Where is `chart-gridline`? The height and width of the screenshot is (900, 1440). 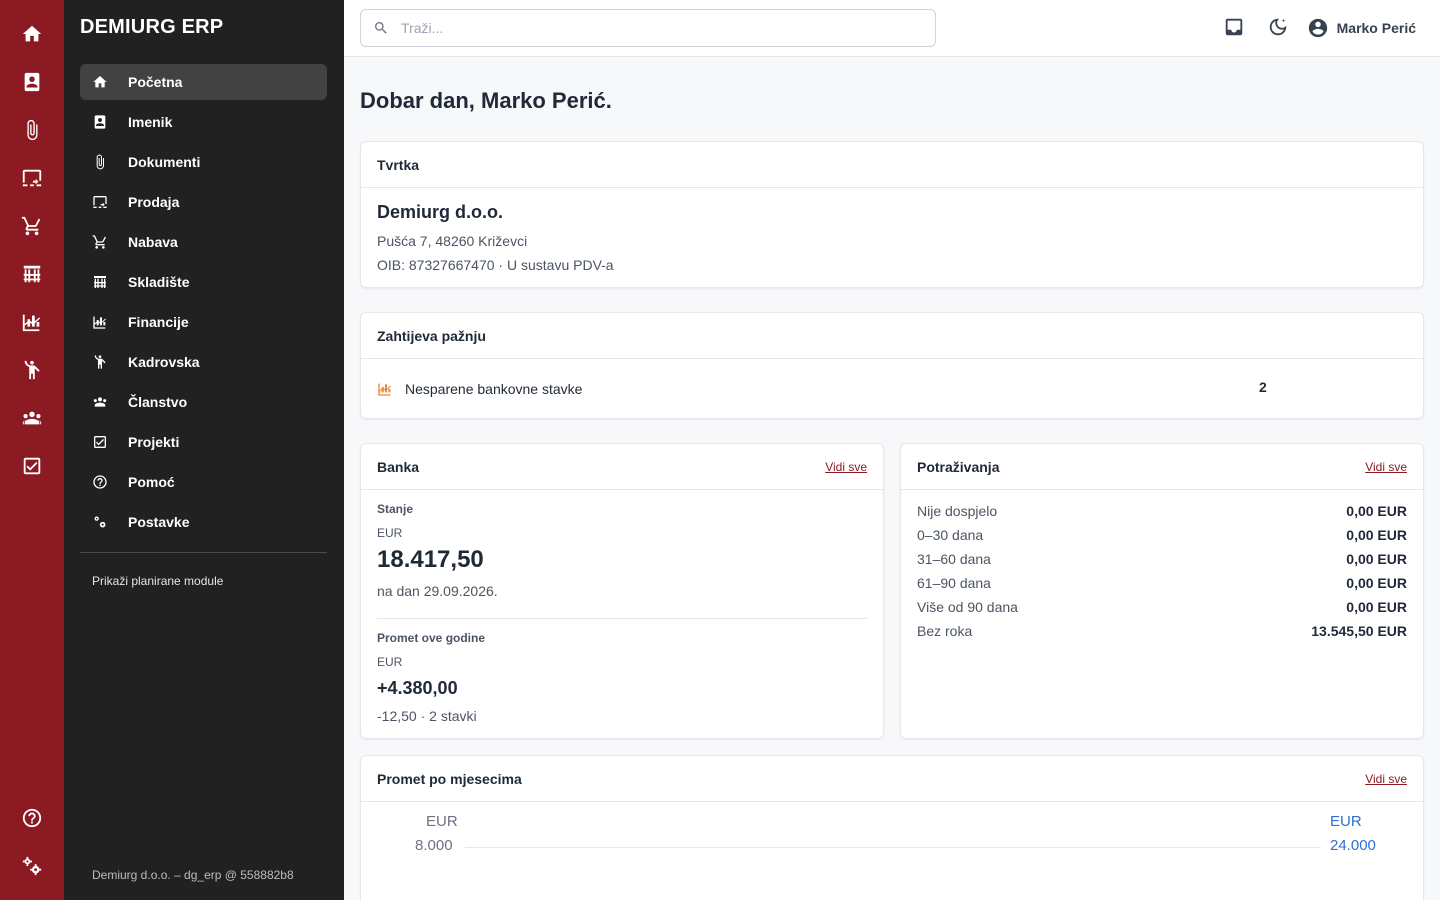 chart-gridline is located at coordinates (893, 847).